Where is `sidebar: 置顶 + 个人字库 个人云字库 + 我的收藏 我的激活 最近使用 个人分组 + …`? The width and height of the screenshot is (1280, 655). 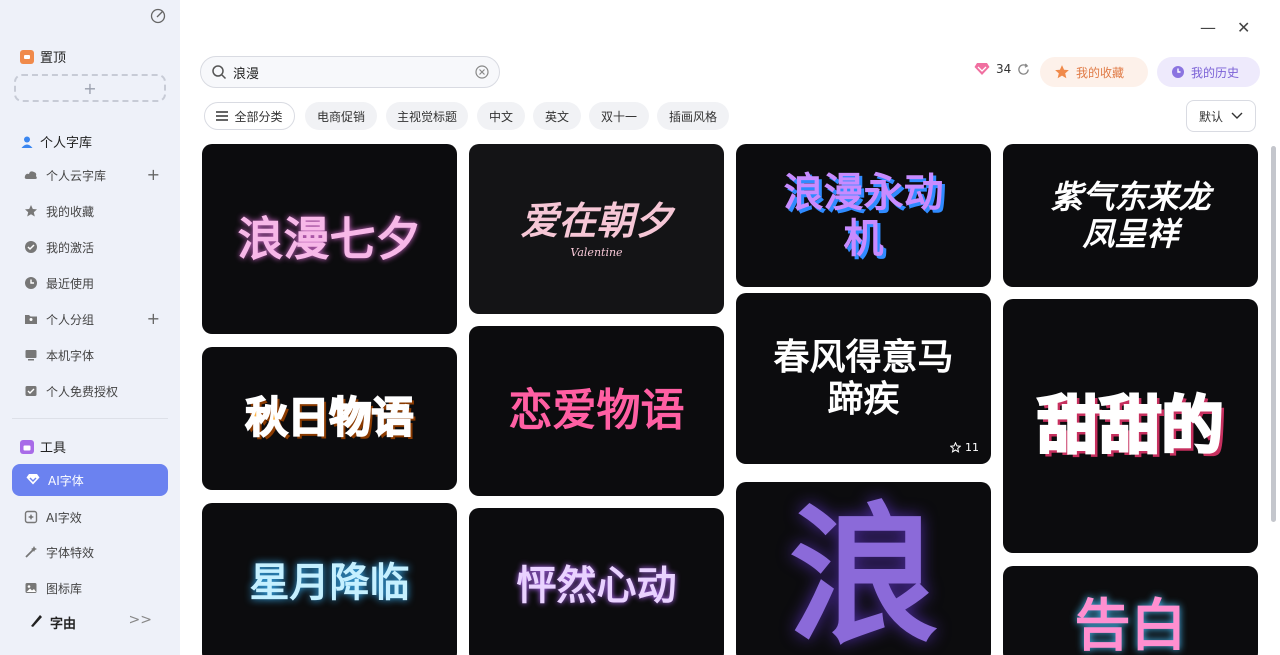 sidebar: 置顶 + 个人字库 个人云字库 + 我的收藏 我的激活 最近使用 个人分组 + … is located at coordinates (90, 327).